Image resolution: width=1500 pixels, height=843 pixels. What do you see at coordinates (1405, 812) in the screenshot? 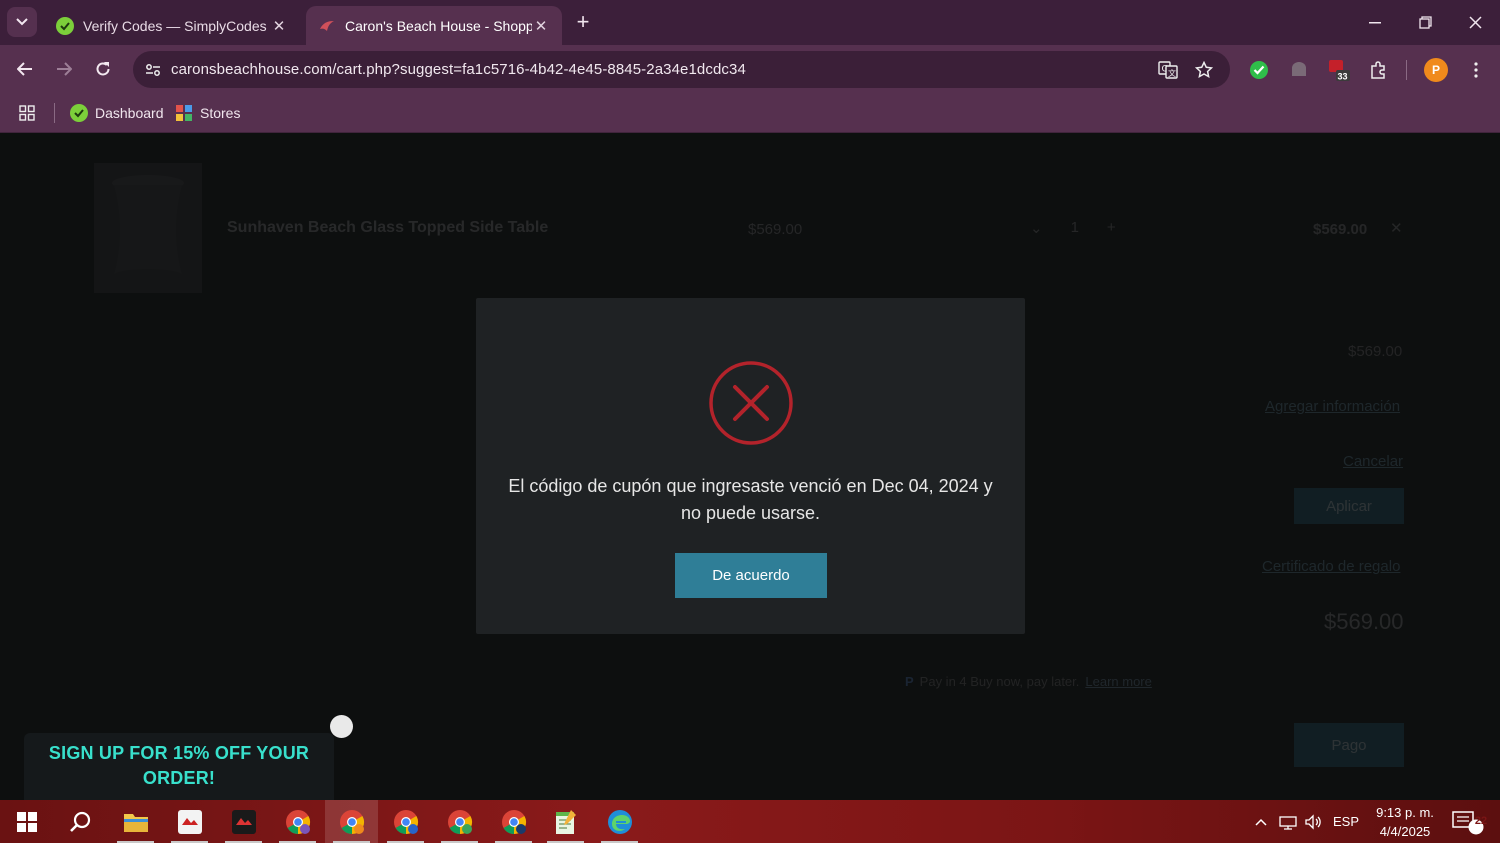
I see `clock-time: 9:13 p. m.` at bounding box center [1405, 812].